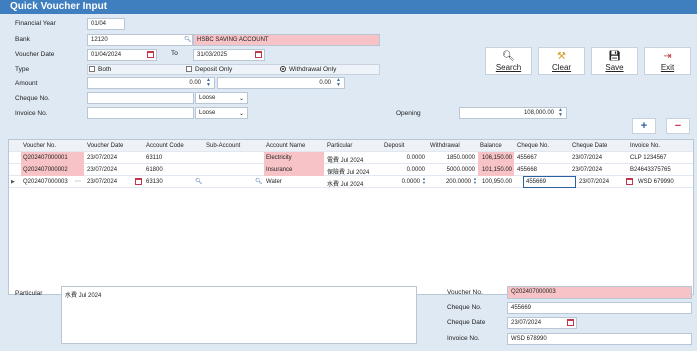 This screenshot has width=697, height=351. What do you see at coordinates (496, 146) in the screenshot?
I see `column-header: Balance` at bounding box center [496, 146].